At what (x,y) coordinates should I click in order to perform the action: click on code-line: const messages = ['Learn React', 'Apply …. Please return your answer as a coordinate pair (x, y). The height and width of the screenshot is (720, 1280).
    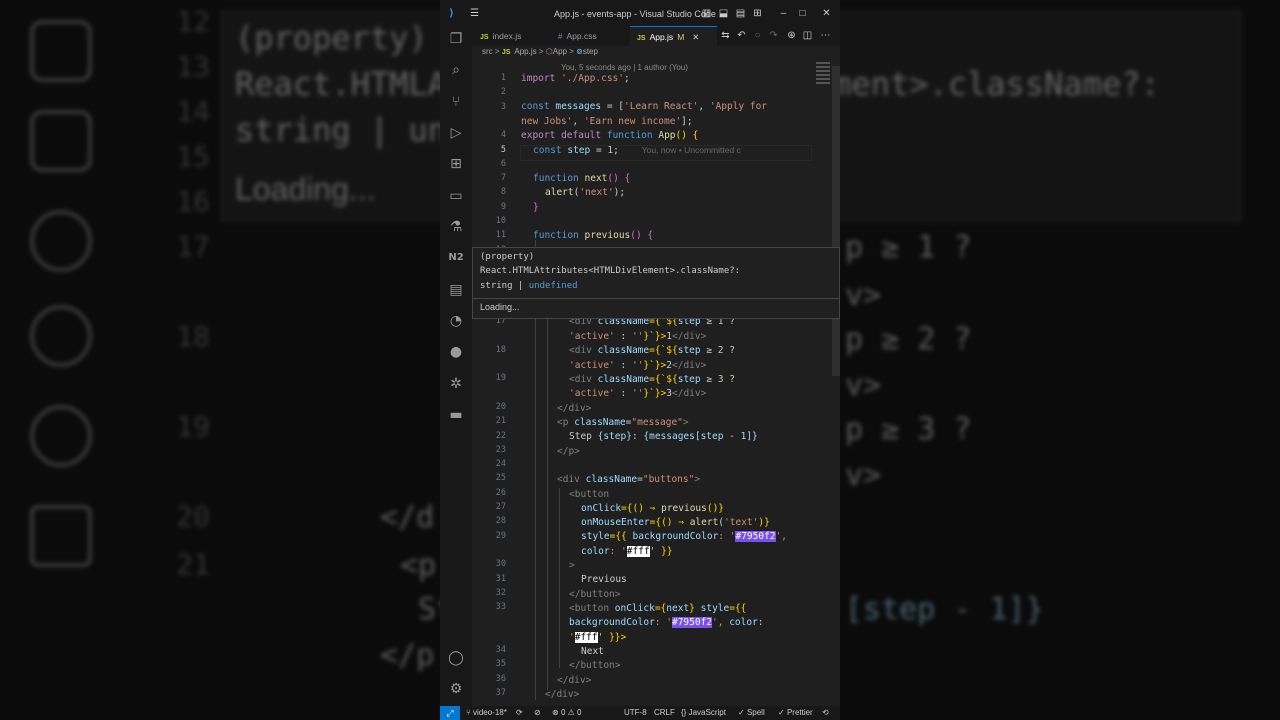
    Looking at the image, I should click on (644, 106).